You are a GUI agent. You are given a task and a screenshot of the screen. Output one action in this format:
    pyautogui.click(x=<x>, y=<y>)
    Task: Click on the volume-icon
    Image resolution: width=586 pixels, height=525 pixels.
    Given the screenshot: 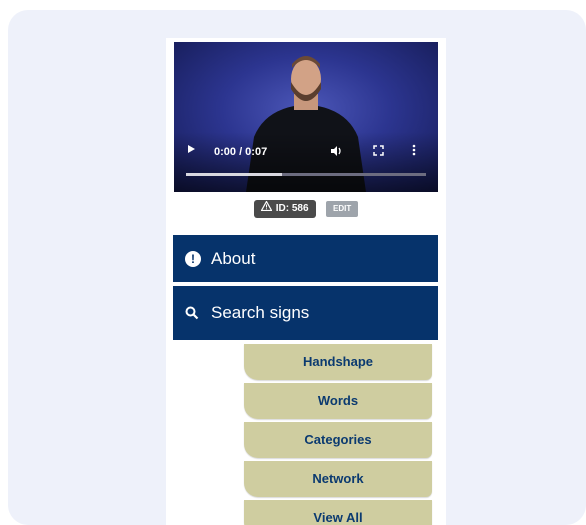 What is the action you would take?
    pyautogui.click(x=336, y=152)
    